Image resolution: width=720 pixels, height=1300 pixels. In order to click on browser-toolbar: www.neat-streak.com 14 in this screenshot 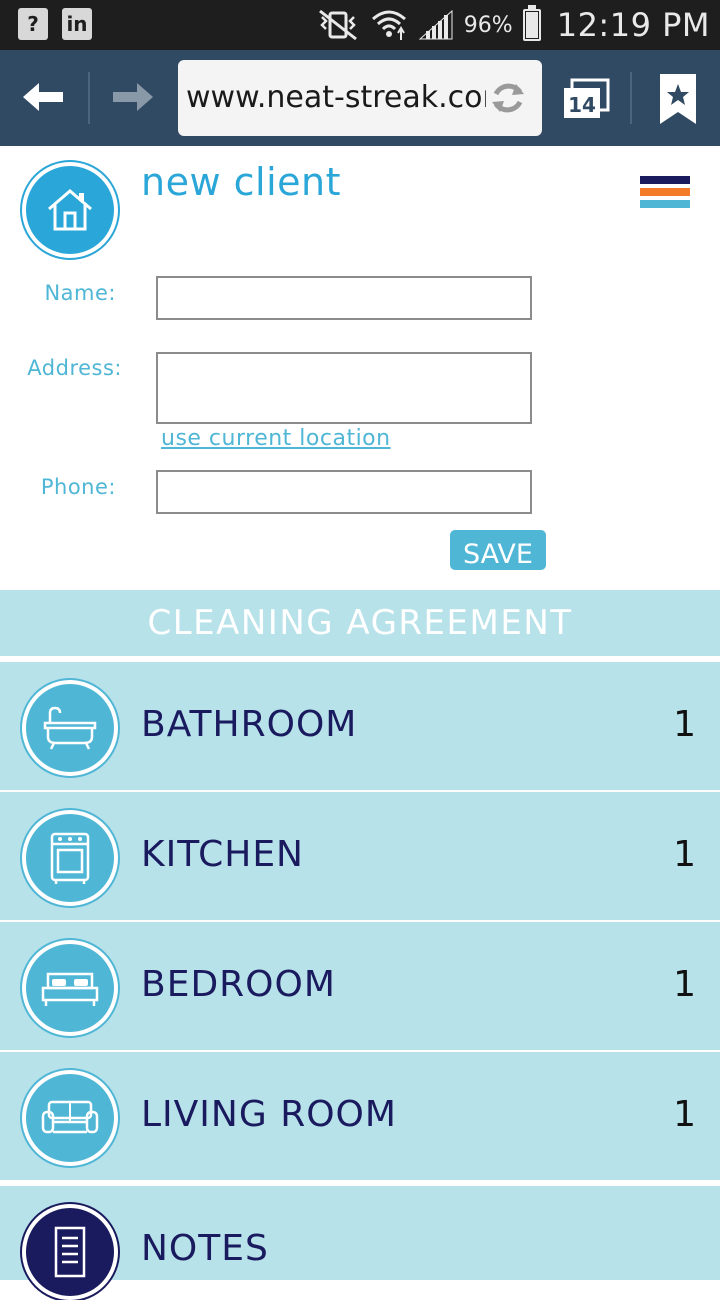, I will do `click(360, 98)`.